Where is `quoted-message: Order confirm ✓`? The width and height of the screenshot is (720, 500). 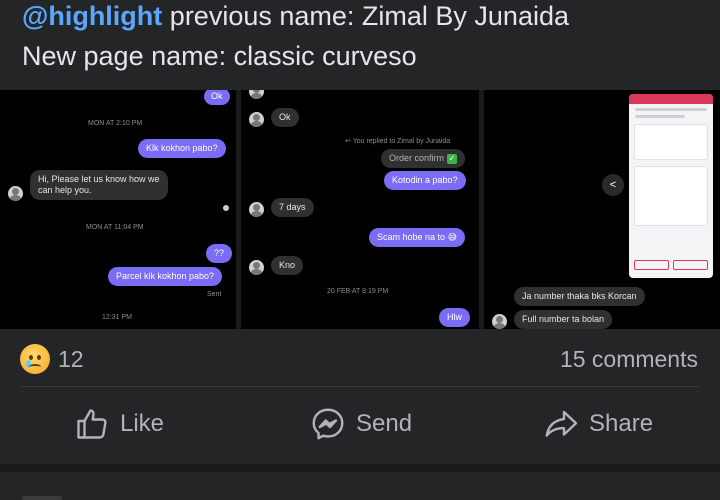
quoted-message: Order confirm ✓ is located at coordinates (423, 158).